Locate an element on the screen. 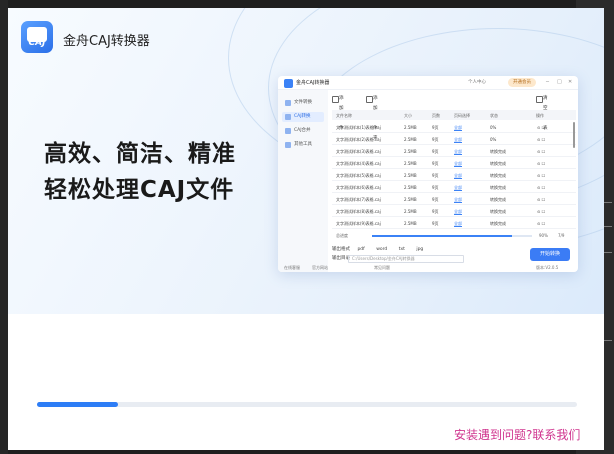 The width and height of the screenshot is (614, 454). preview-minimize-icon: ─ is located at coordinates (548, 82).